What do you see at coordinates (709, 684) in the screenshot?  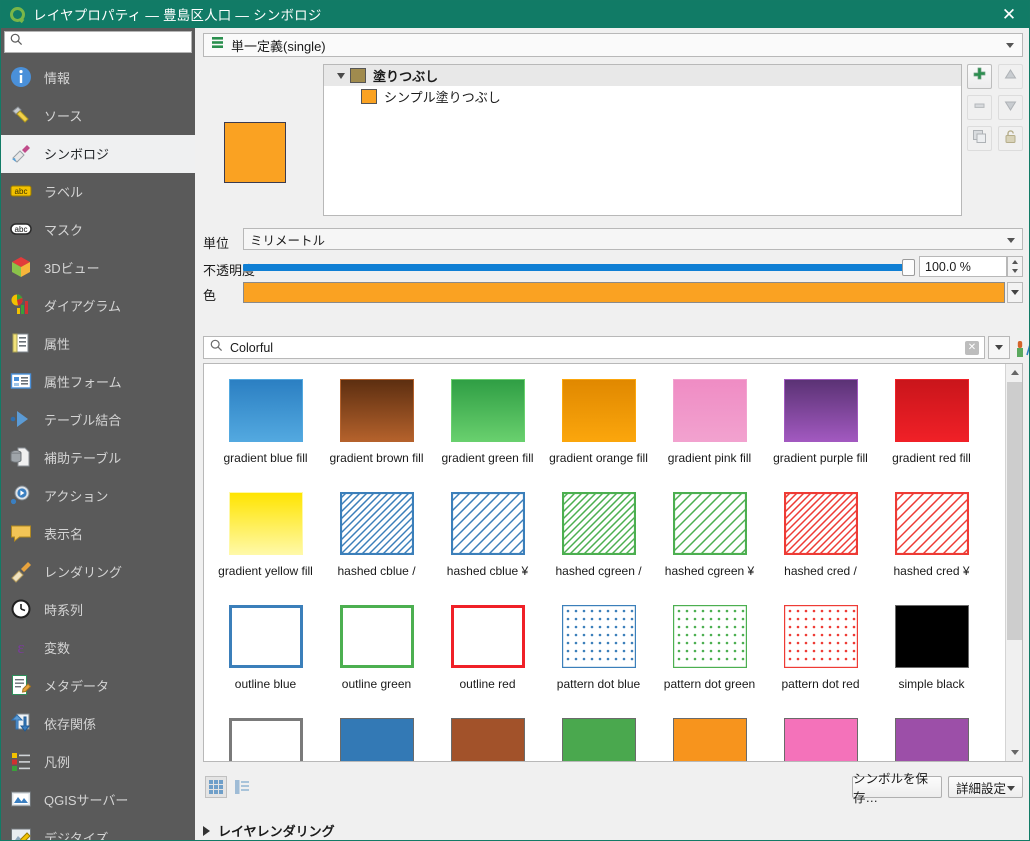 I see `symbol-label: pattern dot green` at bounding box center [709, 684].